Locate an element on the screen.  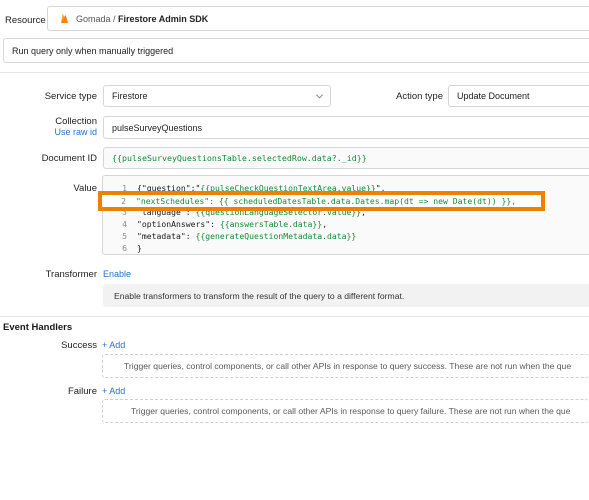
collection-label: Collection is located at coordinates (76, 121).